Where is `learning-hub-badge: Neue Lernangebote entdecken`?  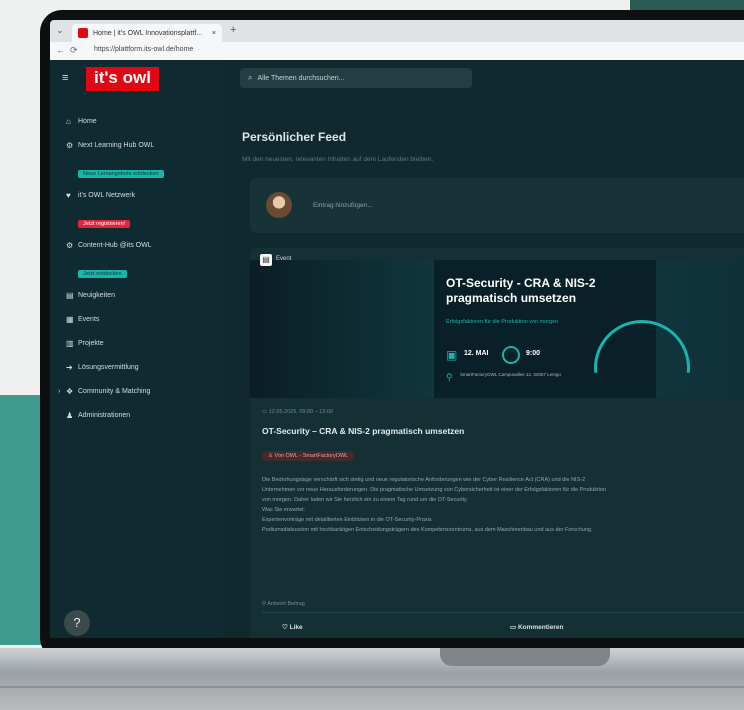 learning-hub-badge: Neue Lernangebote entdecken is located at coordinates (121, 174).